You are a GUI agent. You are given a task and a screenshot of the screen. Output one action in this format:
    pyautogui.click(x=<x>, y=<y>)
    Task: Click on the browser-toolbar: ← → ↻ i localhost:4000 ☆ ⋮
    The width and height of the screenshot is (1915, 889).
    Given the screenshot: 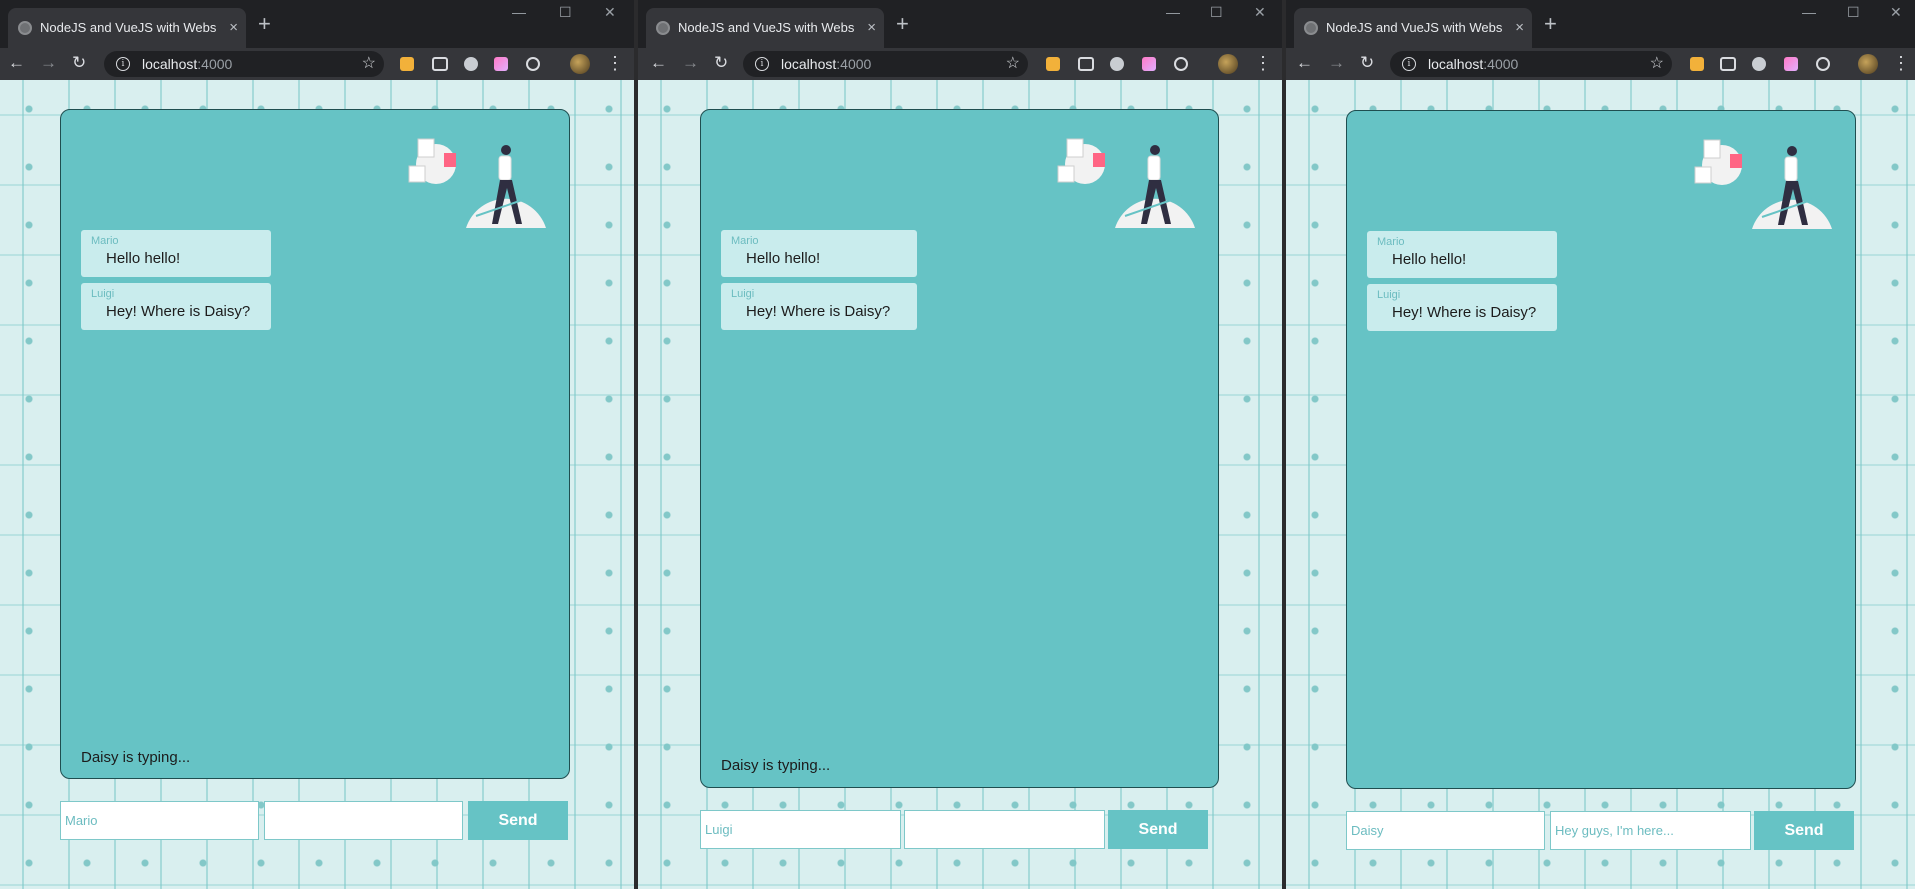 What is the action you would take?
    pyautogui.click(x=1600, y=64)
    